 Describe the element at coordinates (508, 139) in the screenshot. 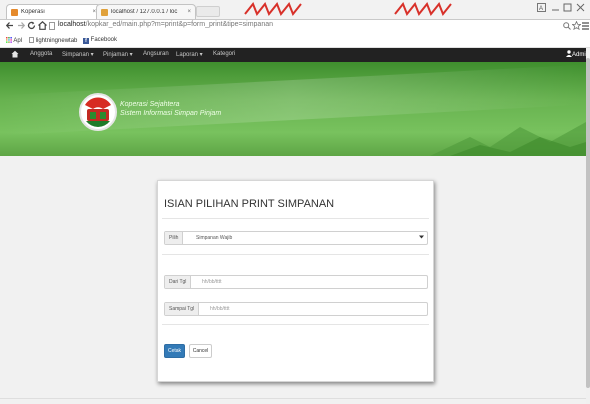

I see `banner-decoration-pattern` at that location.